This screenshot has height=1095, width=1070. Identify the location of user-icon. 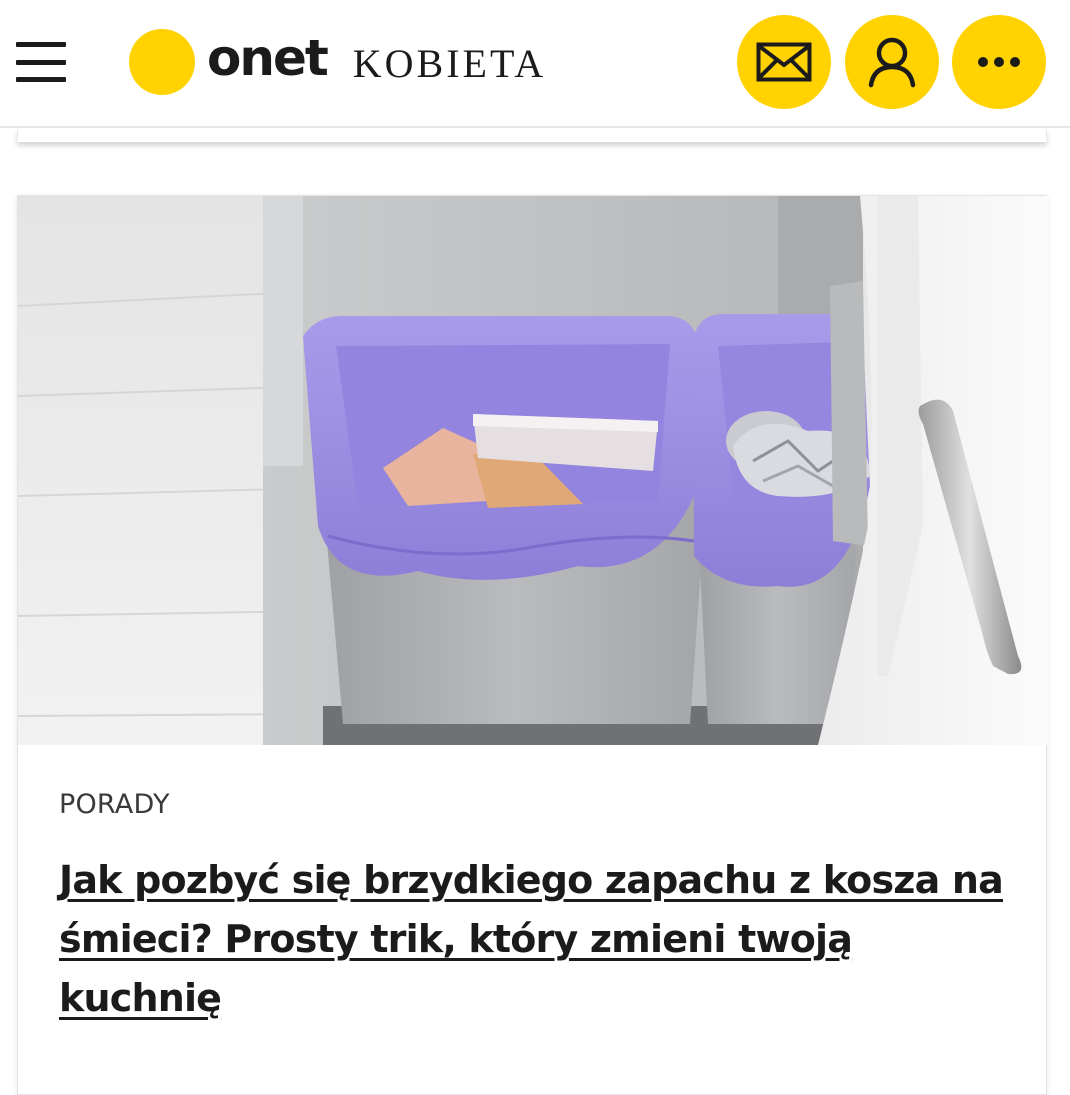
(892, 62).